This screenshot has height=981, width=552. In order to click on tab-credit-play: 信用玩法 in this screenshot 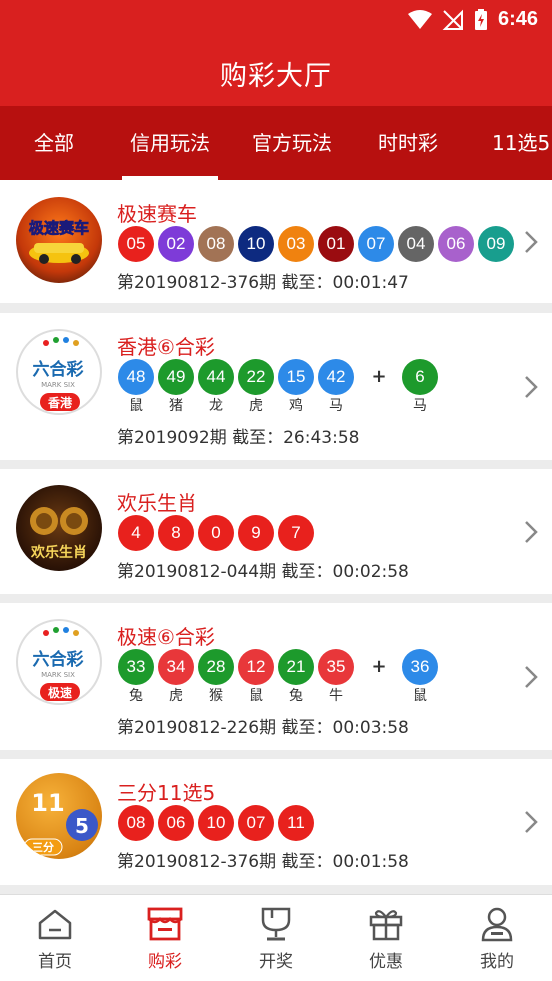, I will do `click(170, 143)`.